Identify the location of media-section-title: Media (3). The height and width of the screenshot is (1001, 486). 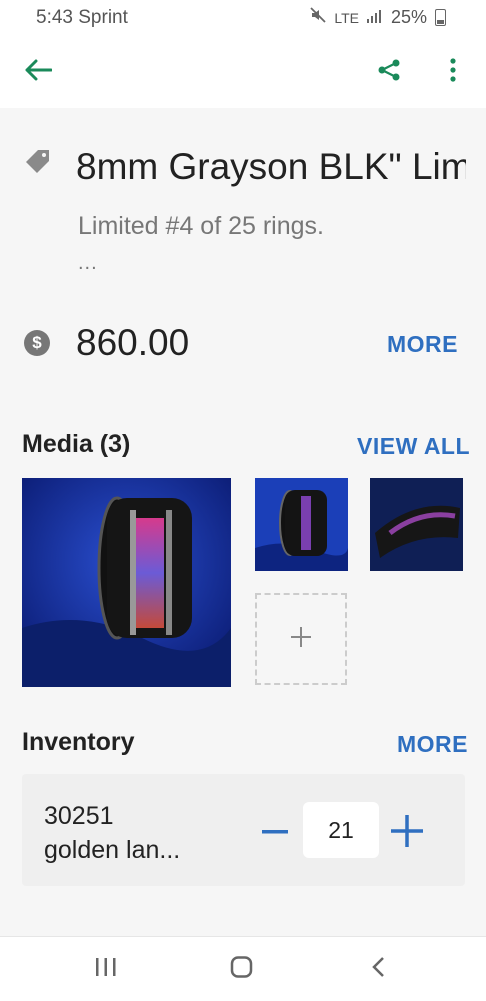
(76, 444).